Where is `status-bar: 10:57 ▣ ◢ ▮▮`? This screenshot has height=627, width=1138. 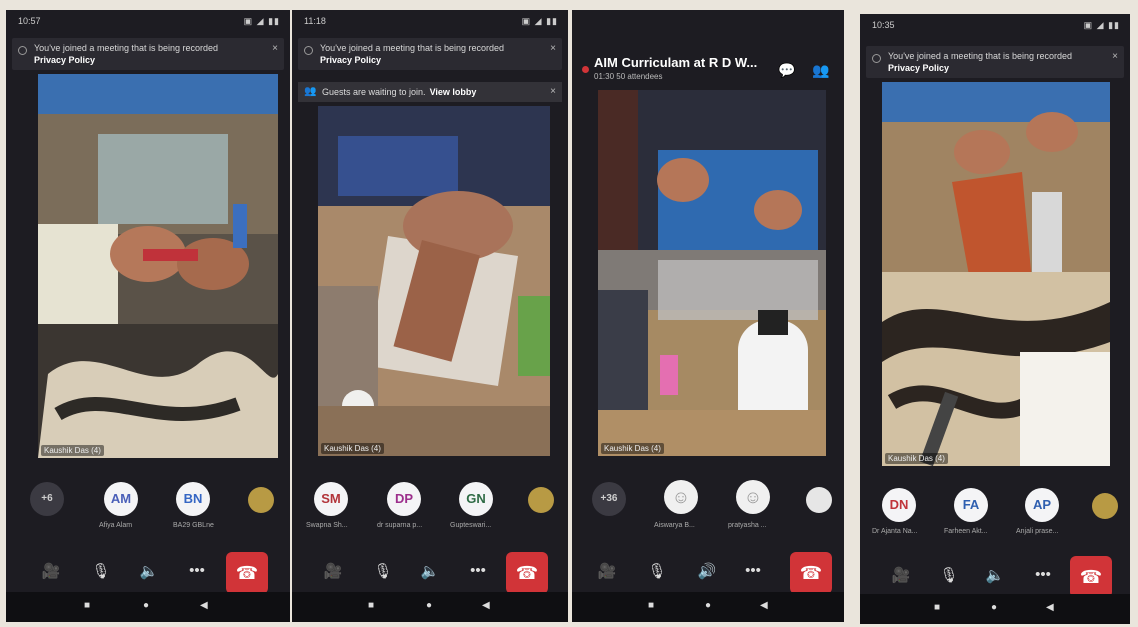 status-bar: 10:57 ▣ ◢ ▮▮ is located at coordinates (148, 21).